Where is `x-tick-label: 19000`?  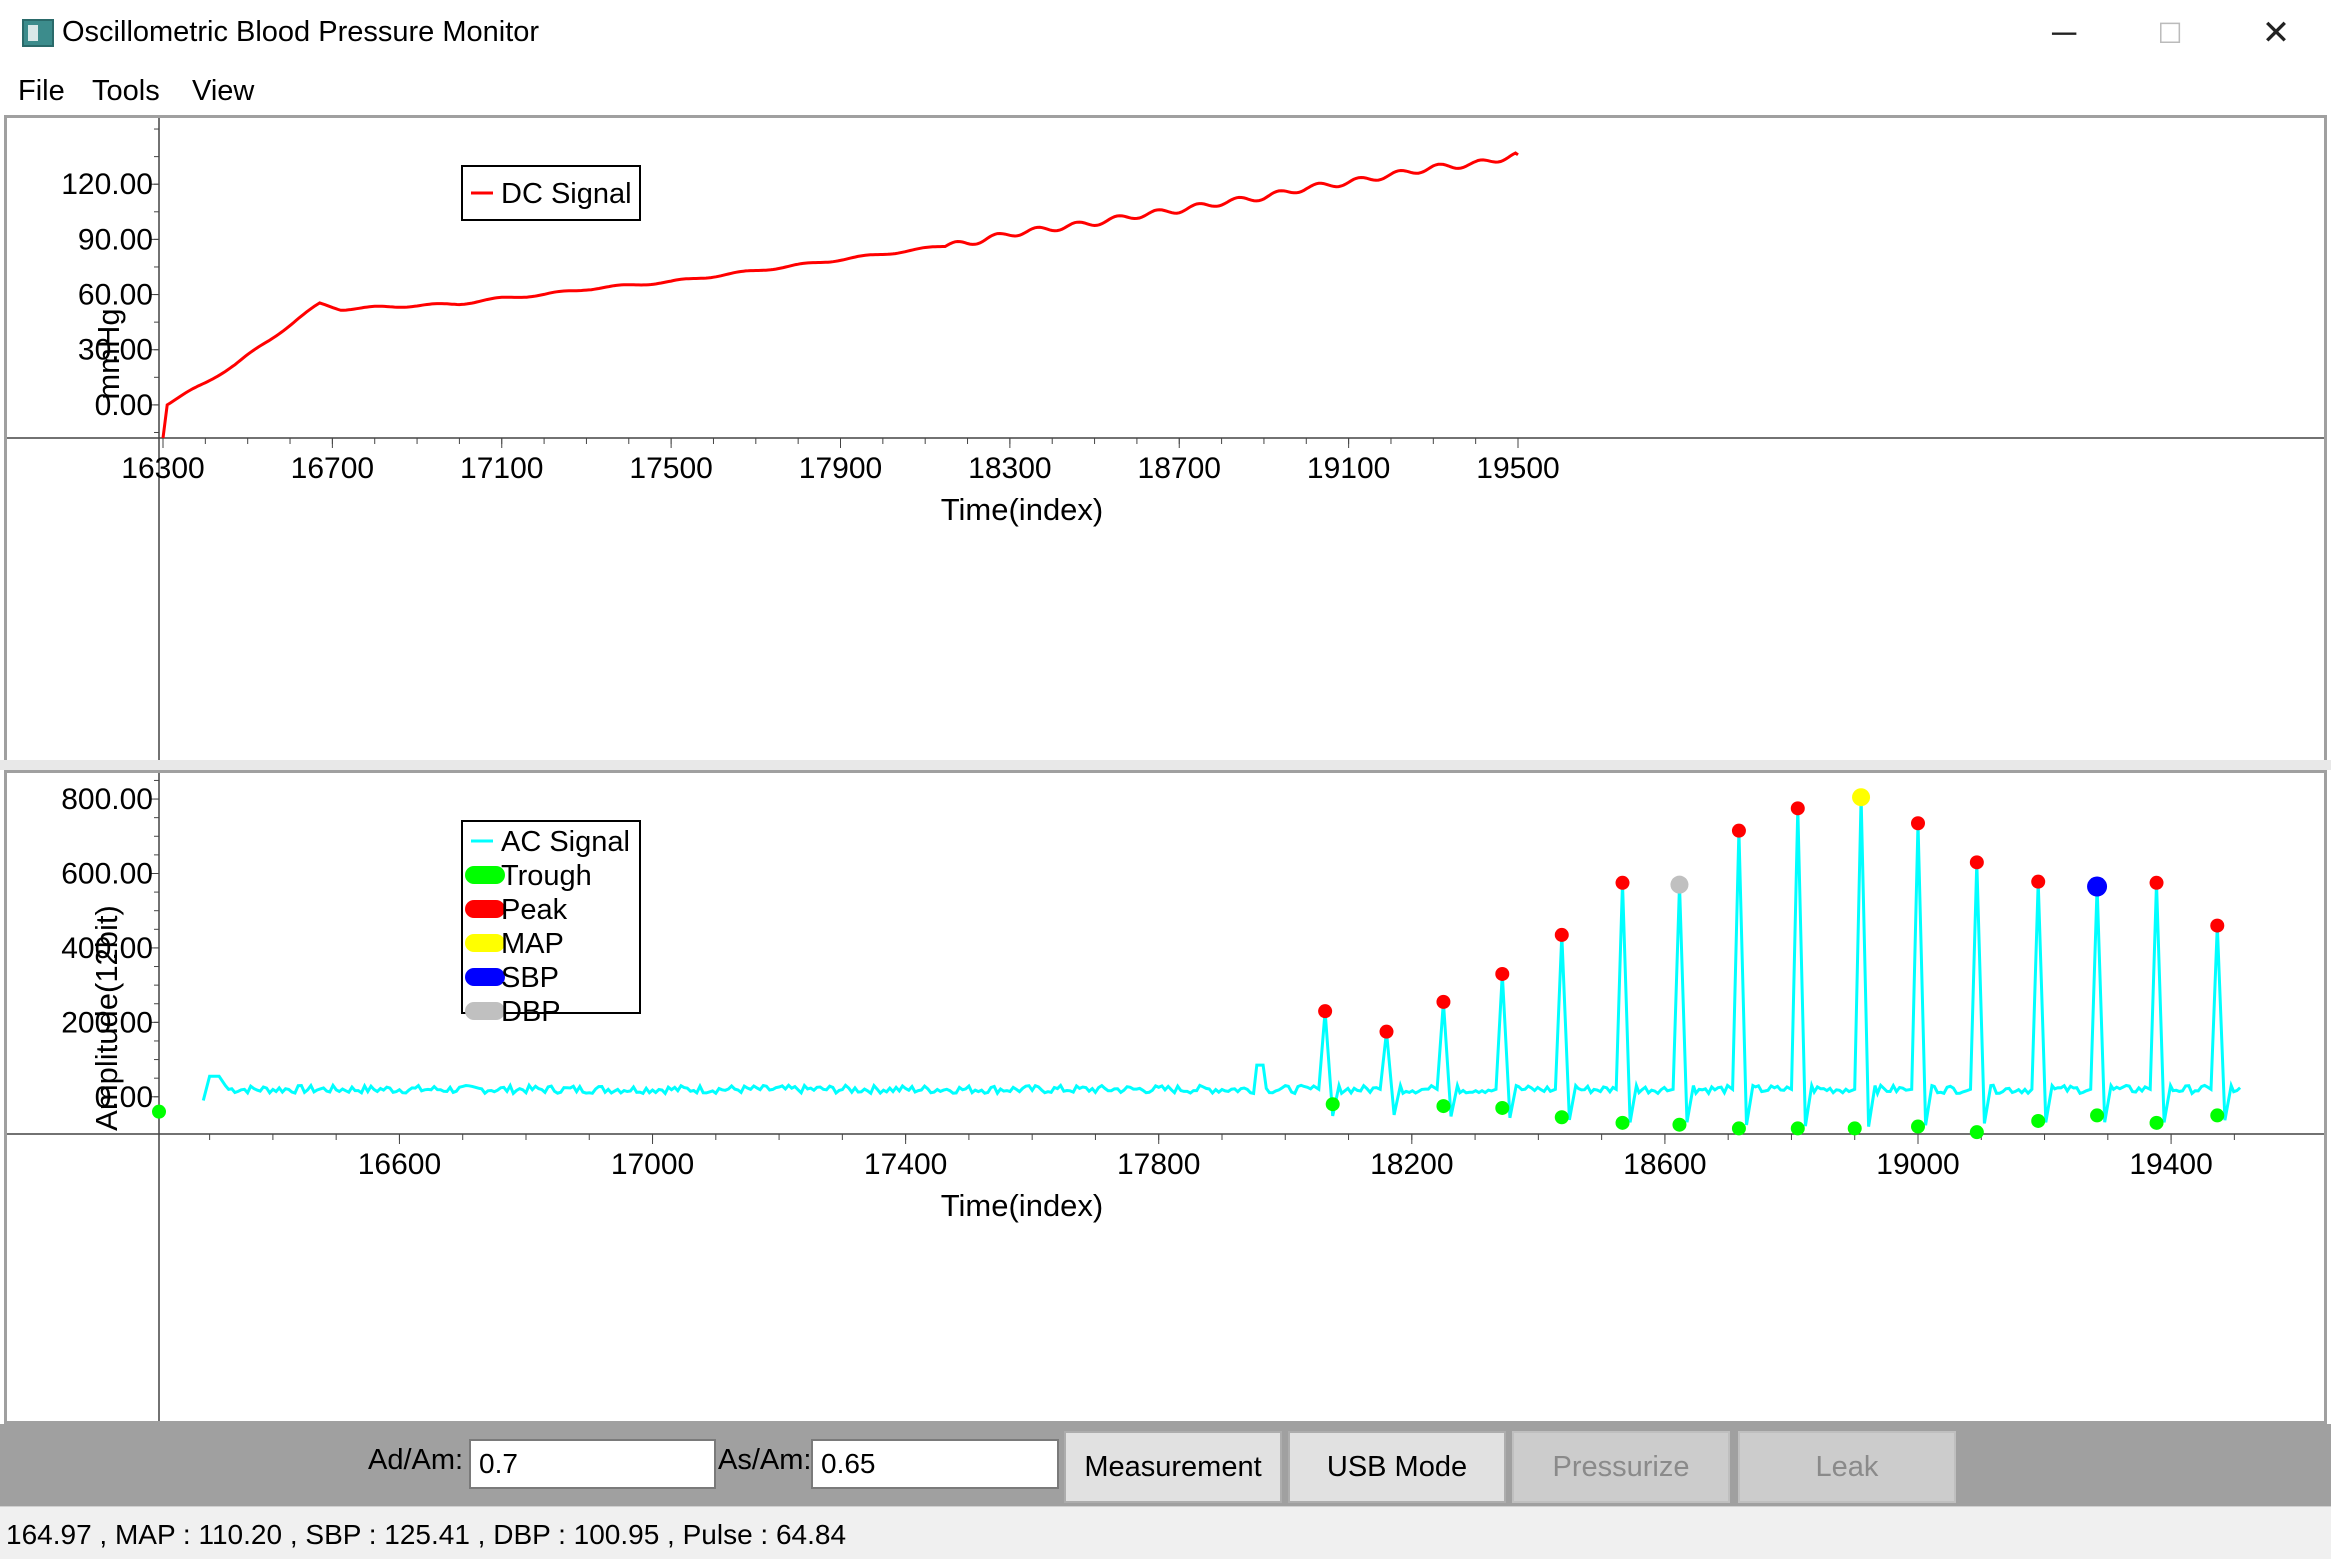 x-tick-label: 19000 is located at coordinates (1917, 1164).